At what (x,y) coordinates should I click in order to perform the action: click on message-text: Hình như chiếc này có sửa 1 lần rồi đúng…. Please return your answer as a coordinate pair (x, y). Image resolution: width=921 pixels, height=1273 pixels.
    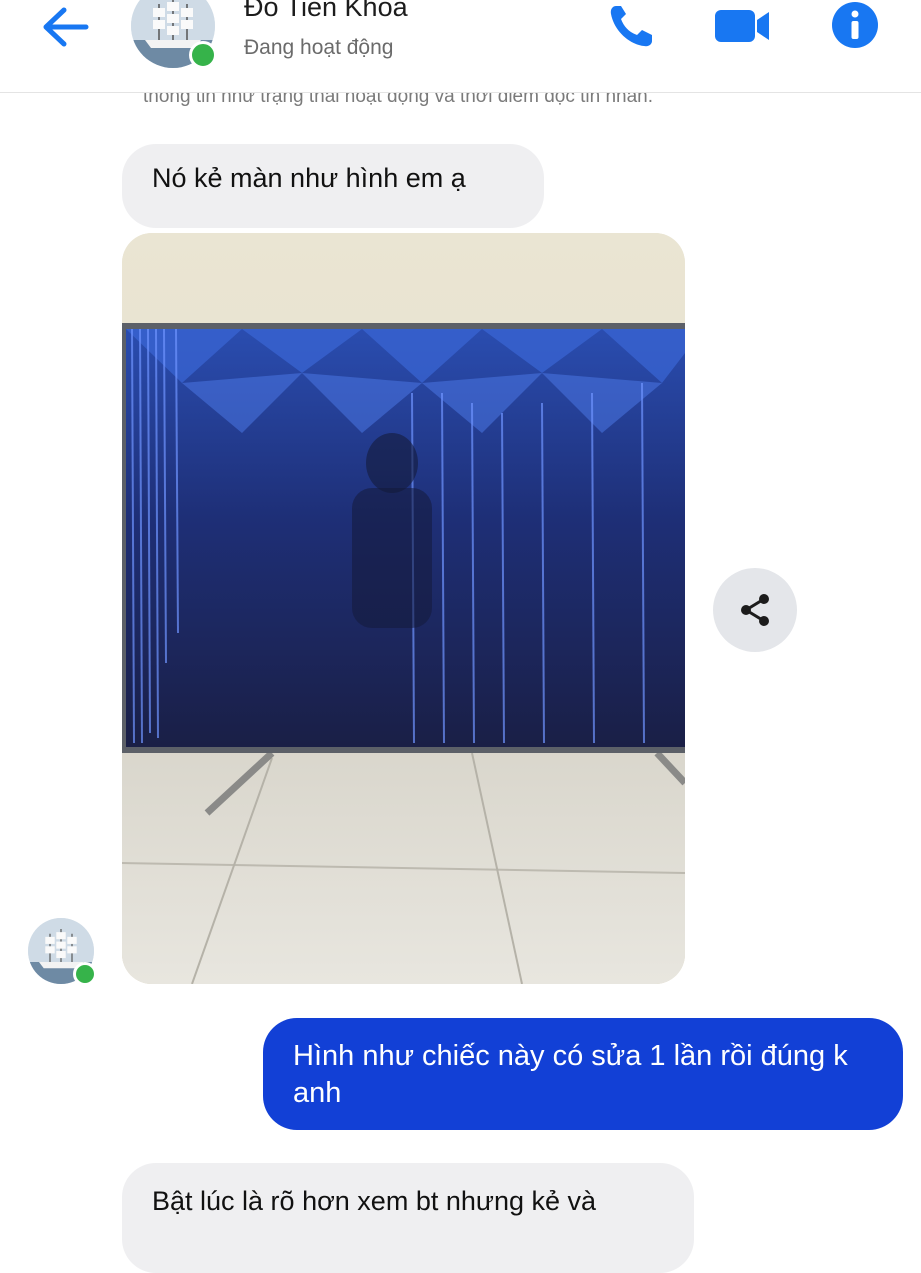
    Looking at the image, I should click on (570, 1074).